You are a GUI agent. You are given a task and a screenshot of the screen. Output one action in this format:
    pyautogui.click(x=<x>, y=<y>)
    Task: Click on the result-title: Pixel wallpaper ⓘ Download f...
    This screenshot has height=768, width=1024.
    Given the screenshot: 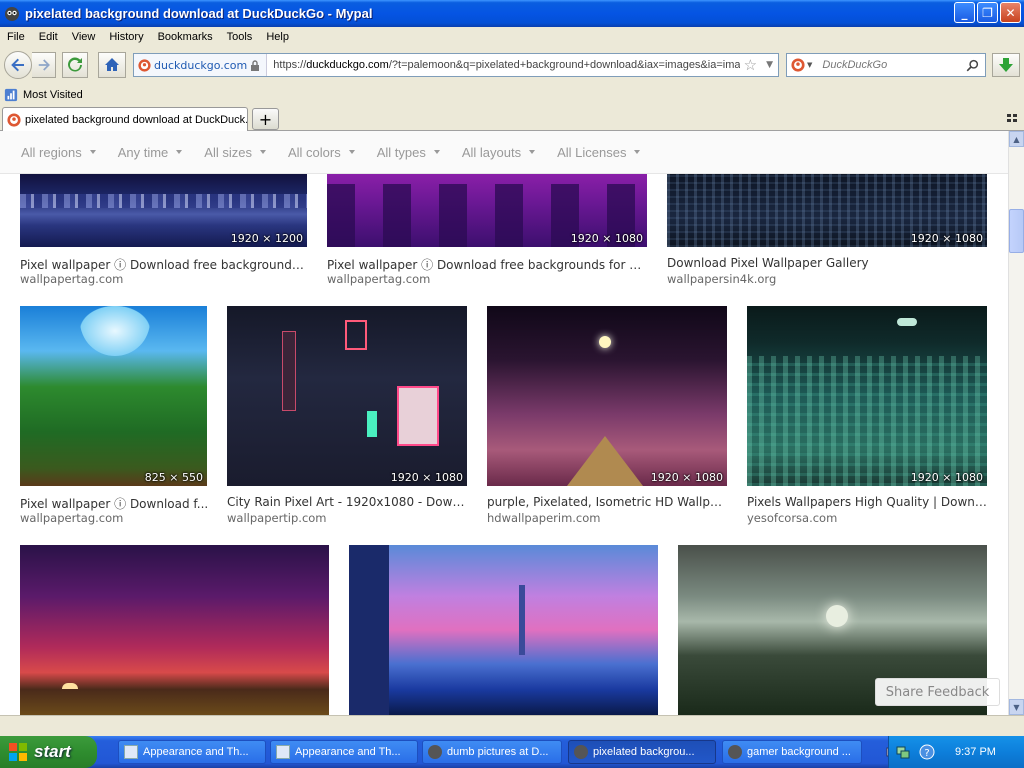 What is the action you would take?
    pyautogui.click(x=115, y=503)
    